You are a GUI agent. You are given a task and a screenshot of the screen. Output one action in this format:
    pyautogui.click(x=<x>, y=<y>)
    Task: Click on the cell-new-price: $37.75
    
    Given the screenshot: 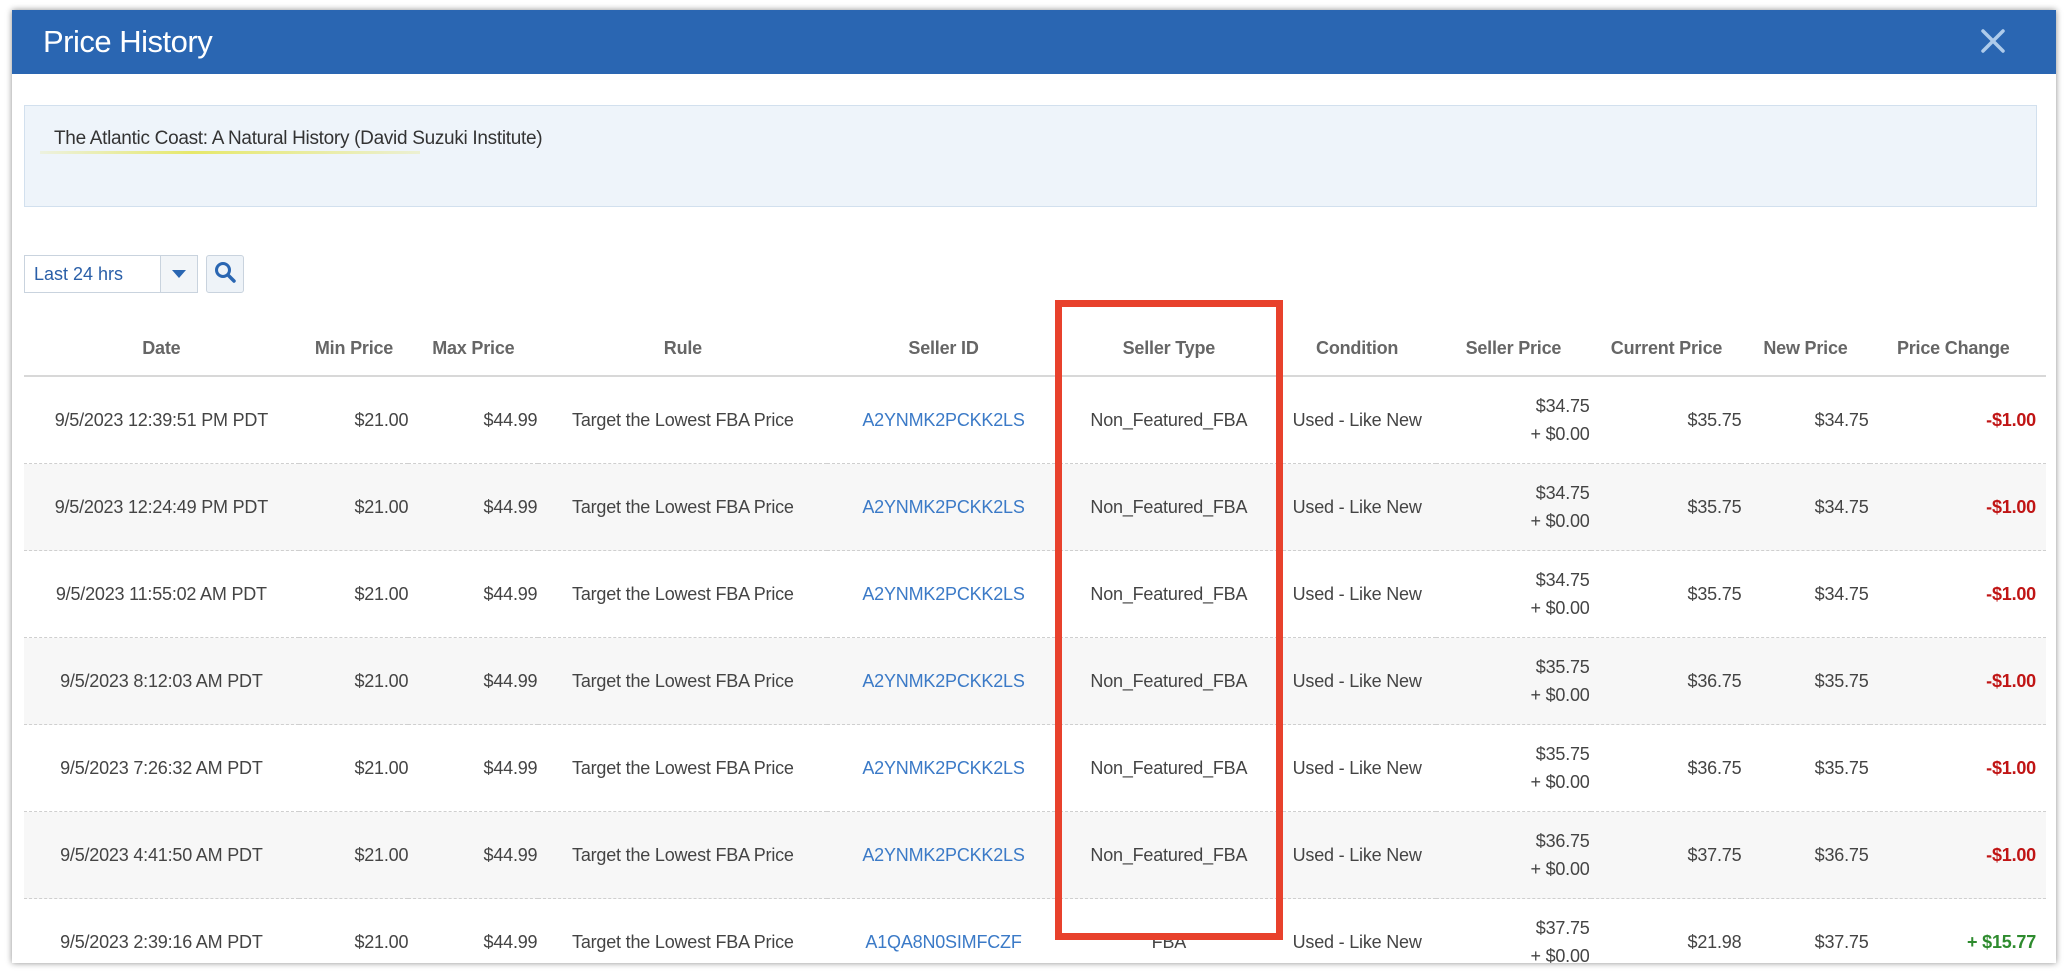 What is the action you would take?
    pyautogui.click(x=1805, y=930)
    